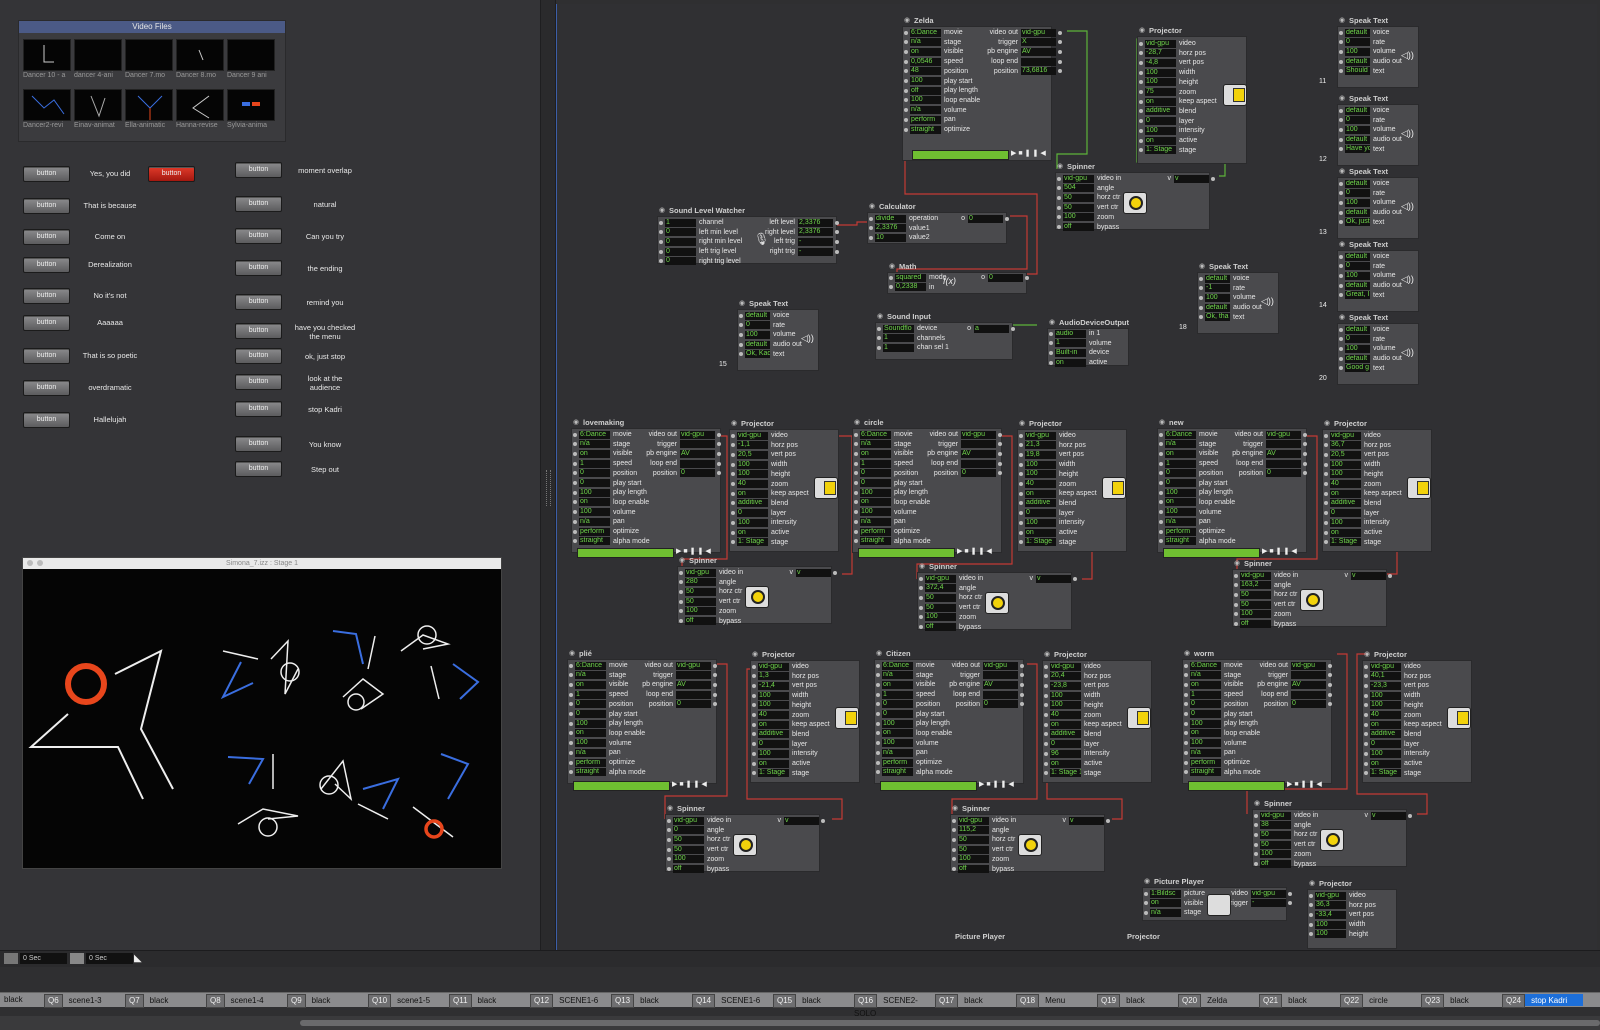 This screenshot has height=1030, width=1600. What do you see at coordinates (925, 90) in the screenshot?
I see `property-value: off` at bounding box center [925, 90].